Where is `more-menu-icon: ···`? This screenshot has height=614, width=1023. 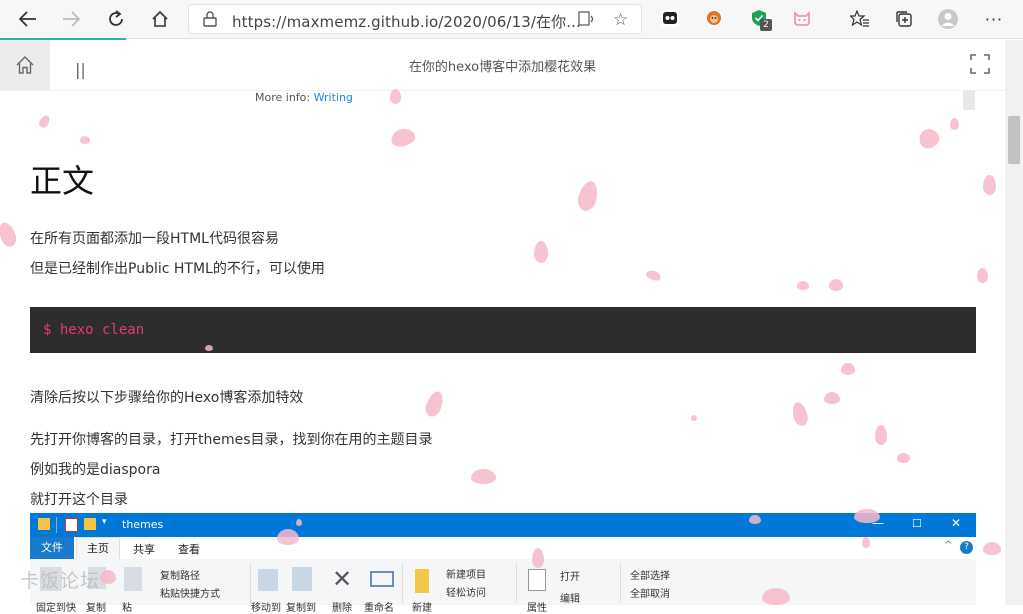
more-menu-icon: ··· is located at coordinates (994, 19).